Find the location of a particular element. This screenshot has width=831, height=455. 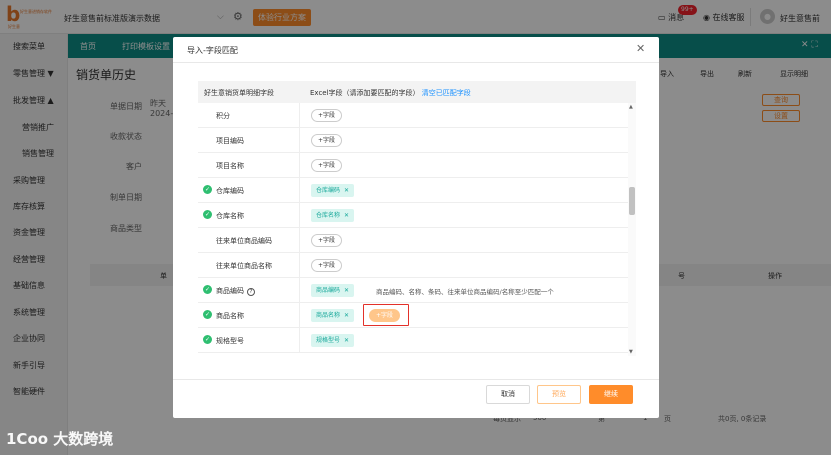

field-name: 仓库名称 is located at coordinates (230, 216).